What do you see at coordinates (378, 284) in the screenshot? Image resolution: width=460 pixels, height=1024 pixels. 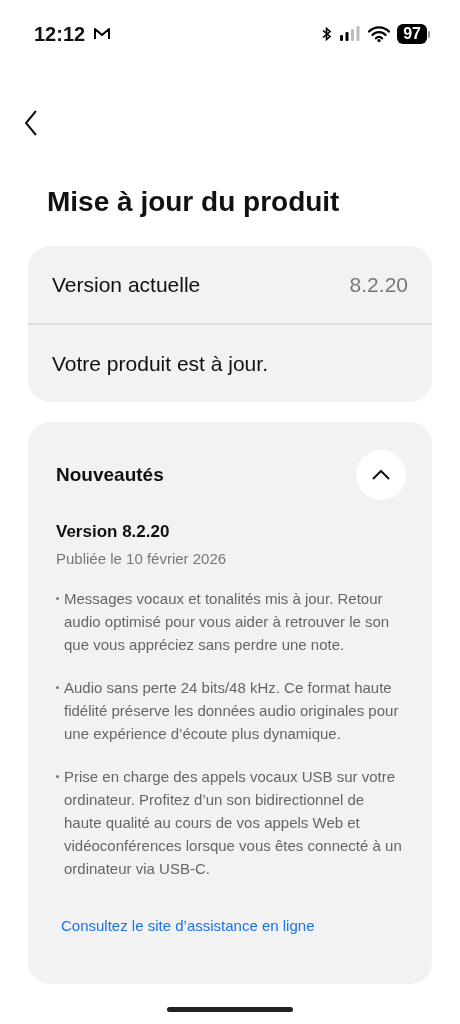 I see `version-value: 8.2.20` at bounding box center [378, 284].